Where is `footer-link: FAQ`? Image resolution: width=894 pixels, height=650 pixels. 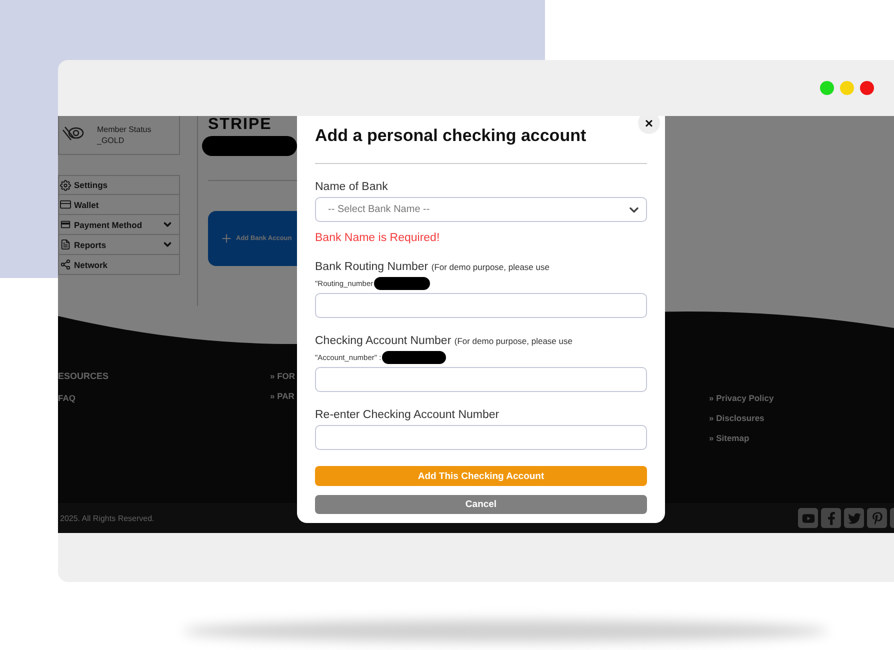
footer-link: FAQ is located at coordinates (67, 398).